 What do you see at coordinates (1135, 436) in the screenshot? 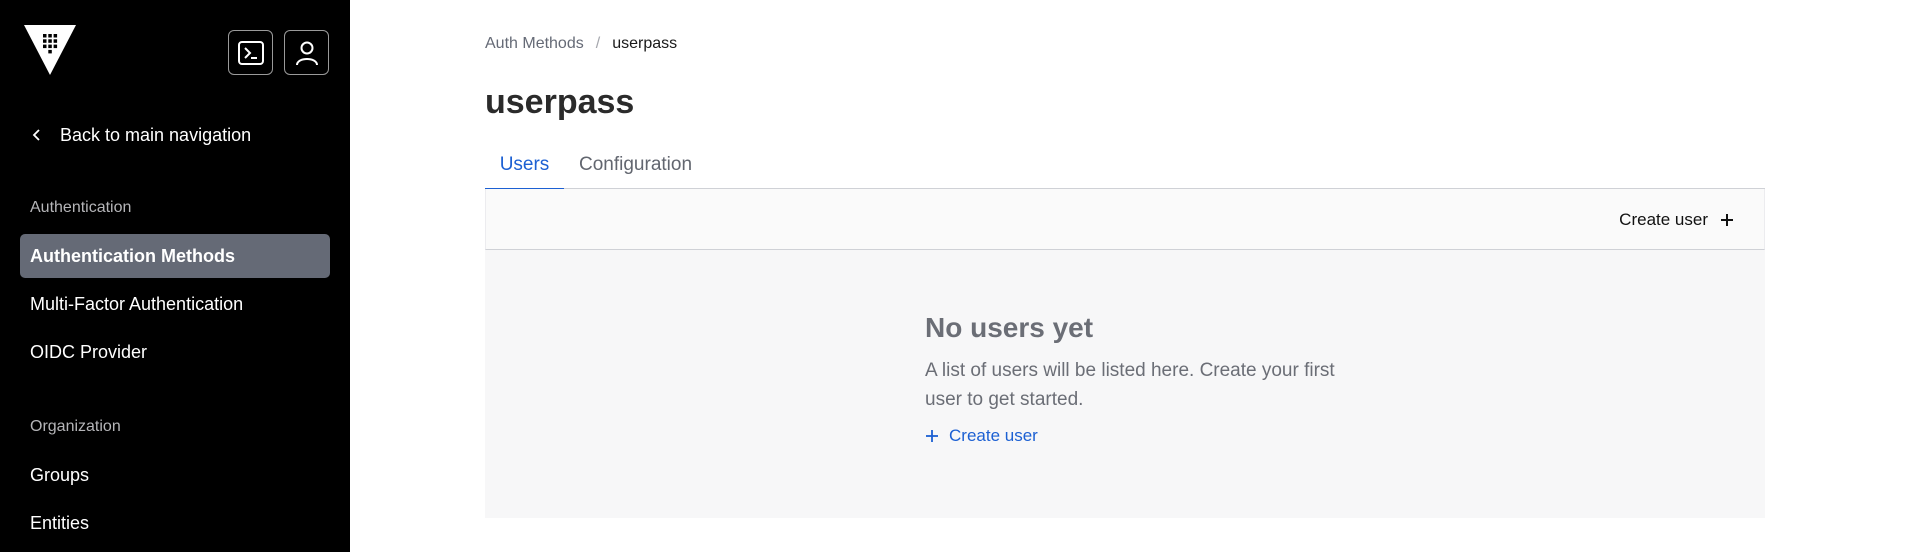
I see `empty-state-create-user-link: Create user` at bounding box center [1135, 436].